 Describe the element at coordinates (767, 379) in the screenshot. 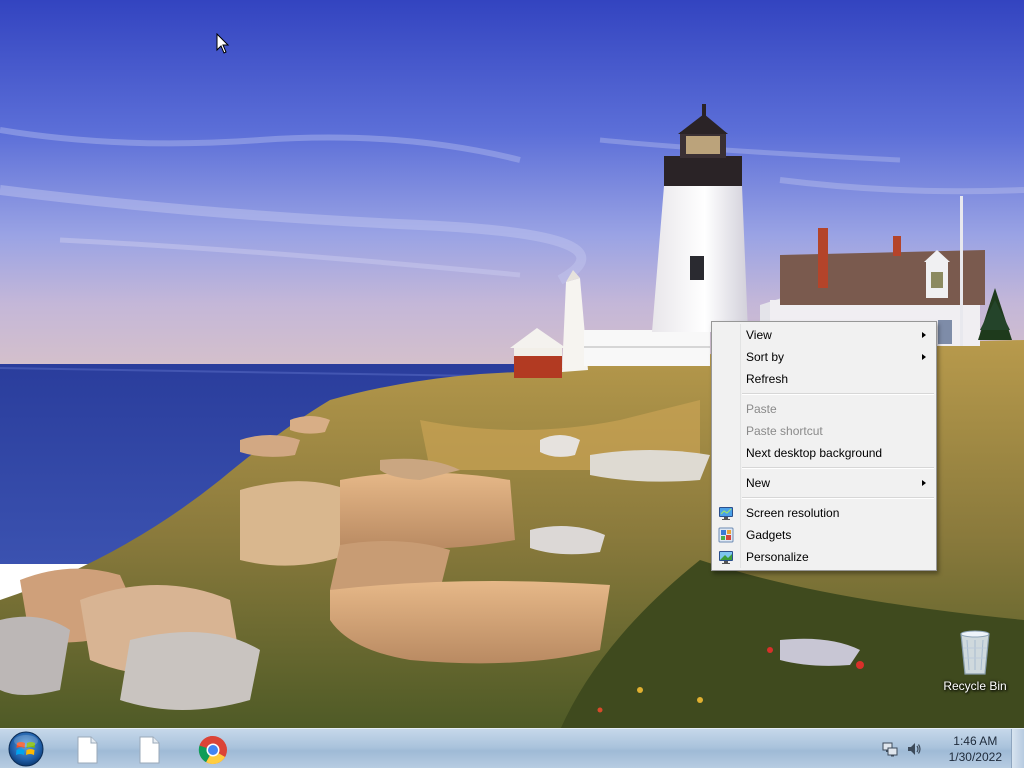

I see `menu-item-label: Refresh` at that location.